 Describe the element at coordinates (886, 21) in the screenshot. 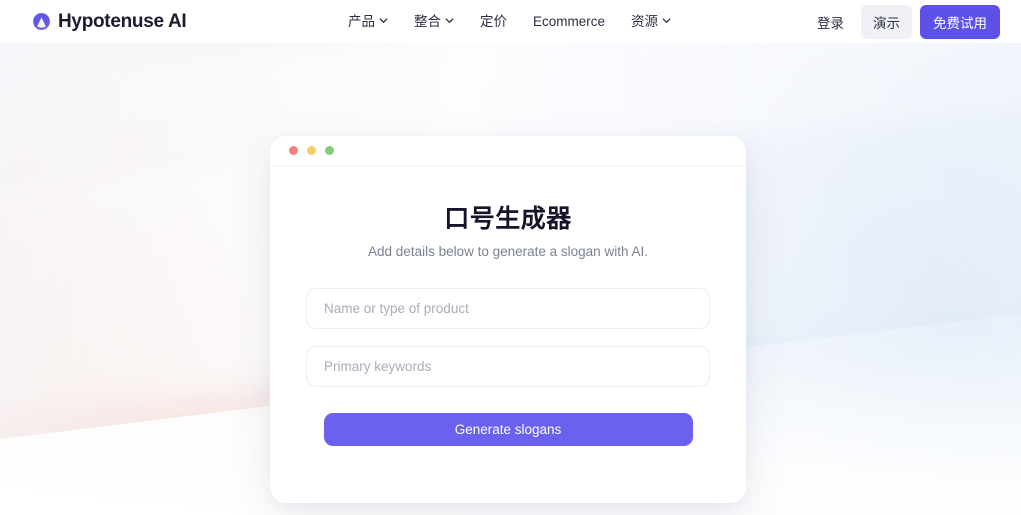

I see `demo-button: 演示` at that location.